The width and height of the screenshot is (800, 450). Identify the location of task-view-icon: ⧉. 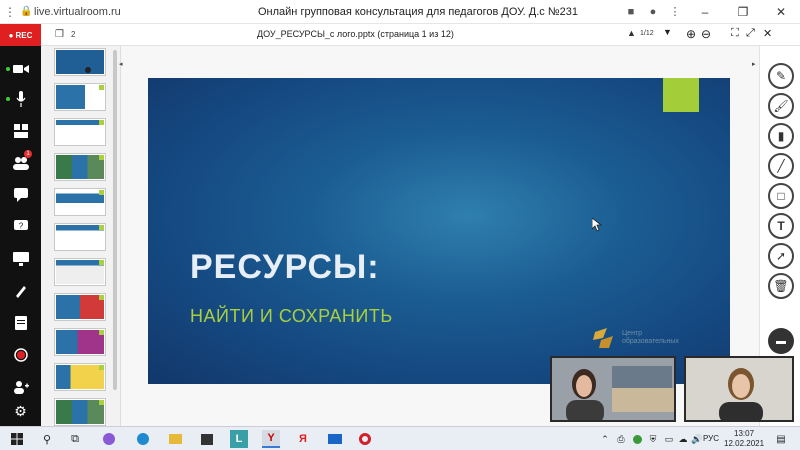
(75, 439).